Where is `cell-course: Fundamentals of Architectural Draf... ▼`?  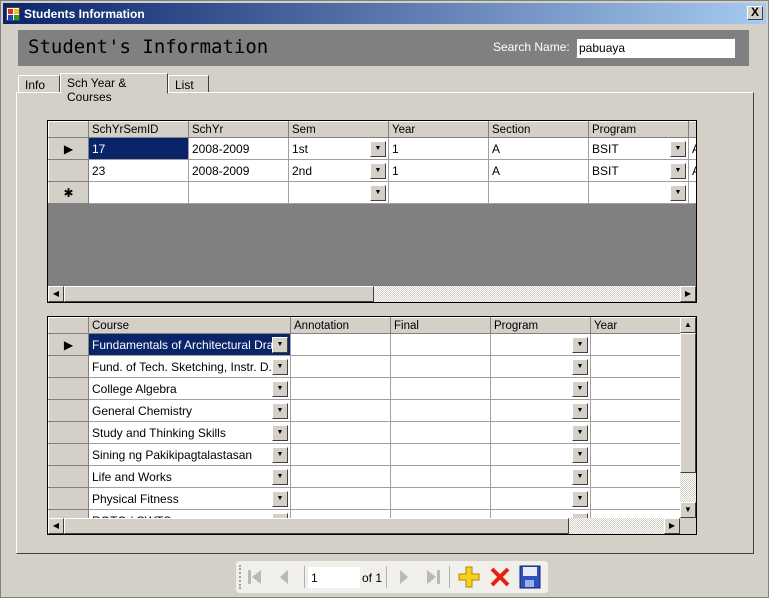 cell-course: Fundamentals of Architectural Draf... ▼ is located at coordinates (189, 344).